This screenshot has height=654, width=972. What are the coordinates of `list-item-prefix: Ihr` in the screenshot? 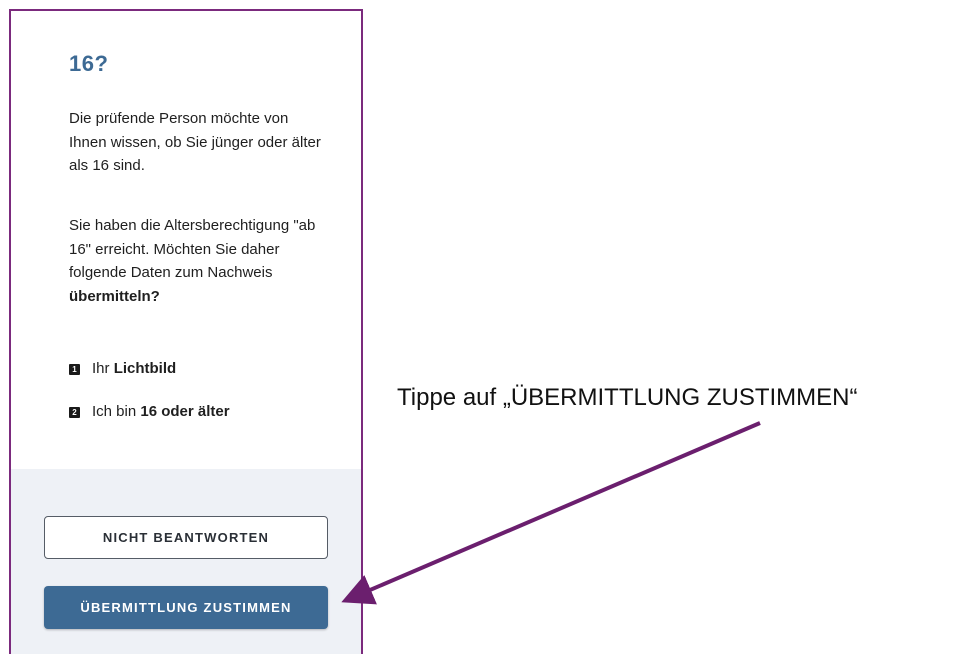 It's located at (103, 368).